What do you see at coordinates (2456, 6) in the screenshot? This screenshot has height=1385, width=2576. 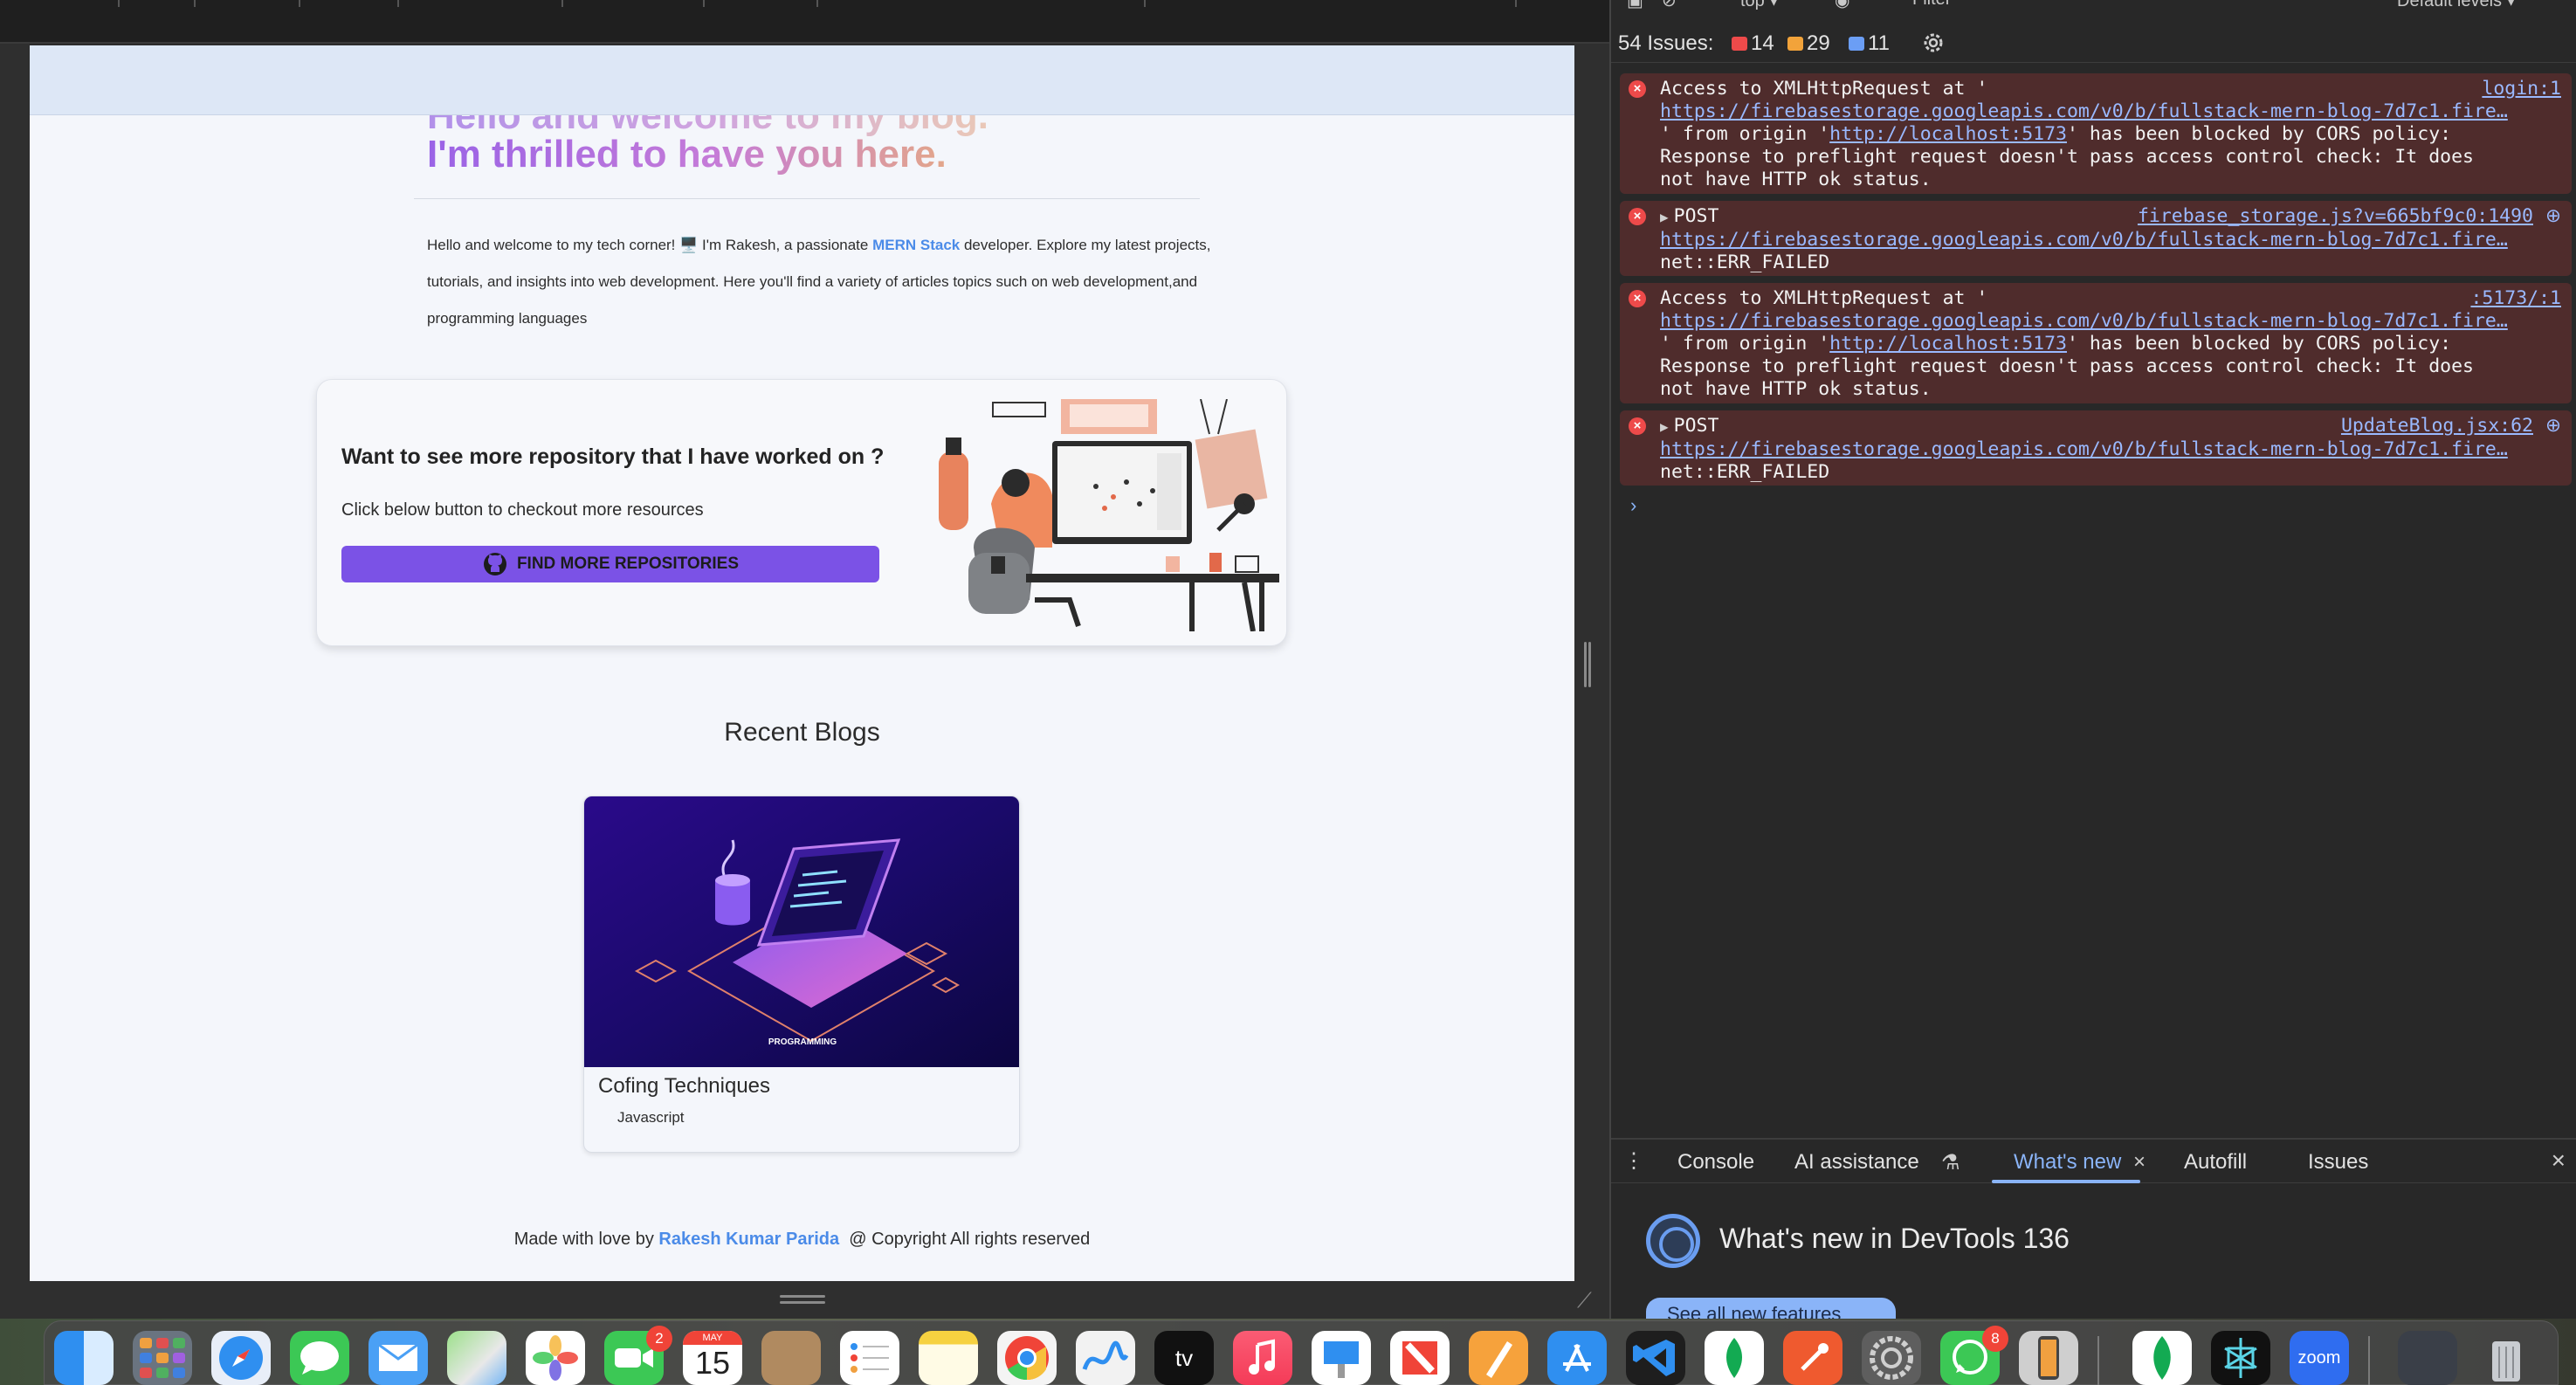 I see `log-levels-dropdown: Default levels ▾` at bounding box center [2456, 6].